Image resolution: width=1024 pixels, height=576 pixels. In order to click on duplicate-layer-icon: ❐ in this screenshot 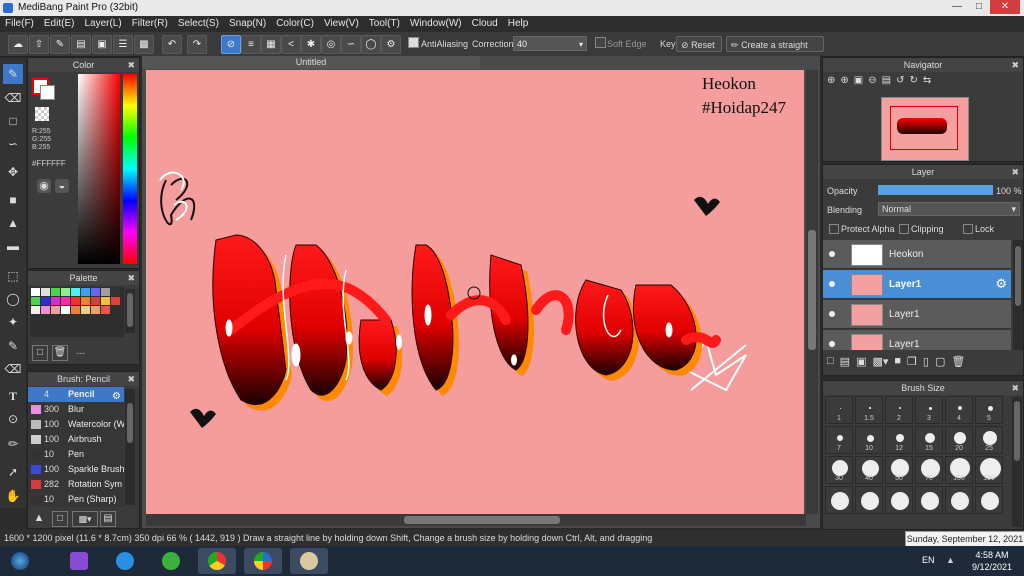, I will do `click(912, 361)`.